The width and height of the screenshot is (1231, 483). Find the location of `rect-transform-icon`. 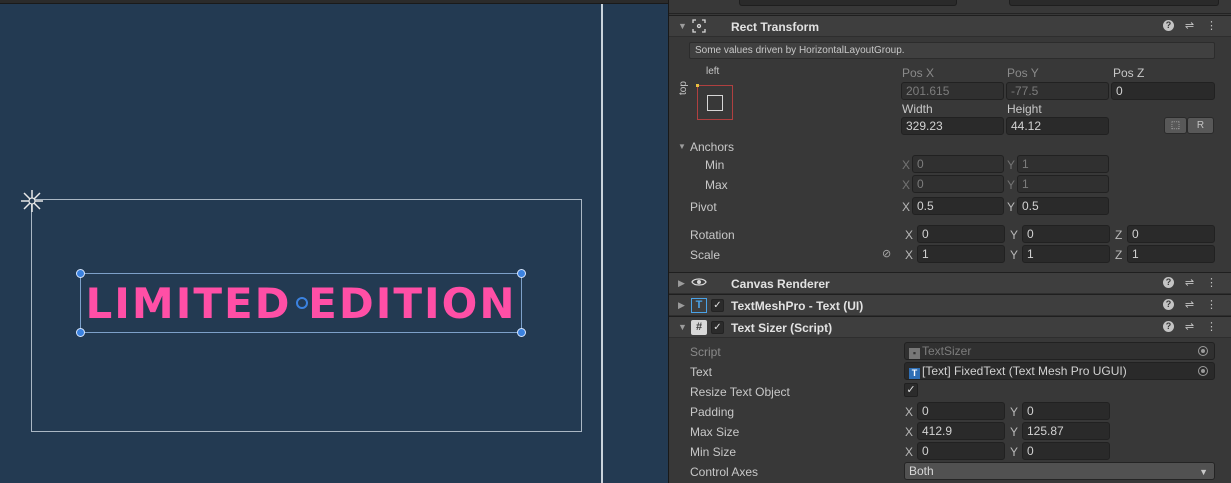

rect-transform-icon is located at coordinates (699, 26).